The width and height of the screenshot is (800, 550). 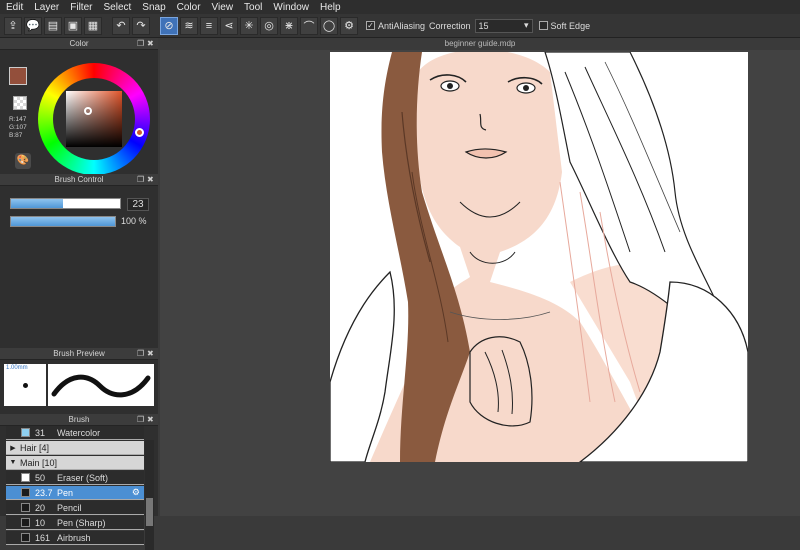 What do you see at coordinates (503, 25) in the screenshot?
I see `correction-select: 15 ▾` at bounding box center [503, 25].